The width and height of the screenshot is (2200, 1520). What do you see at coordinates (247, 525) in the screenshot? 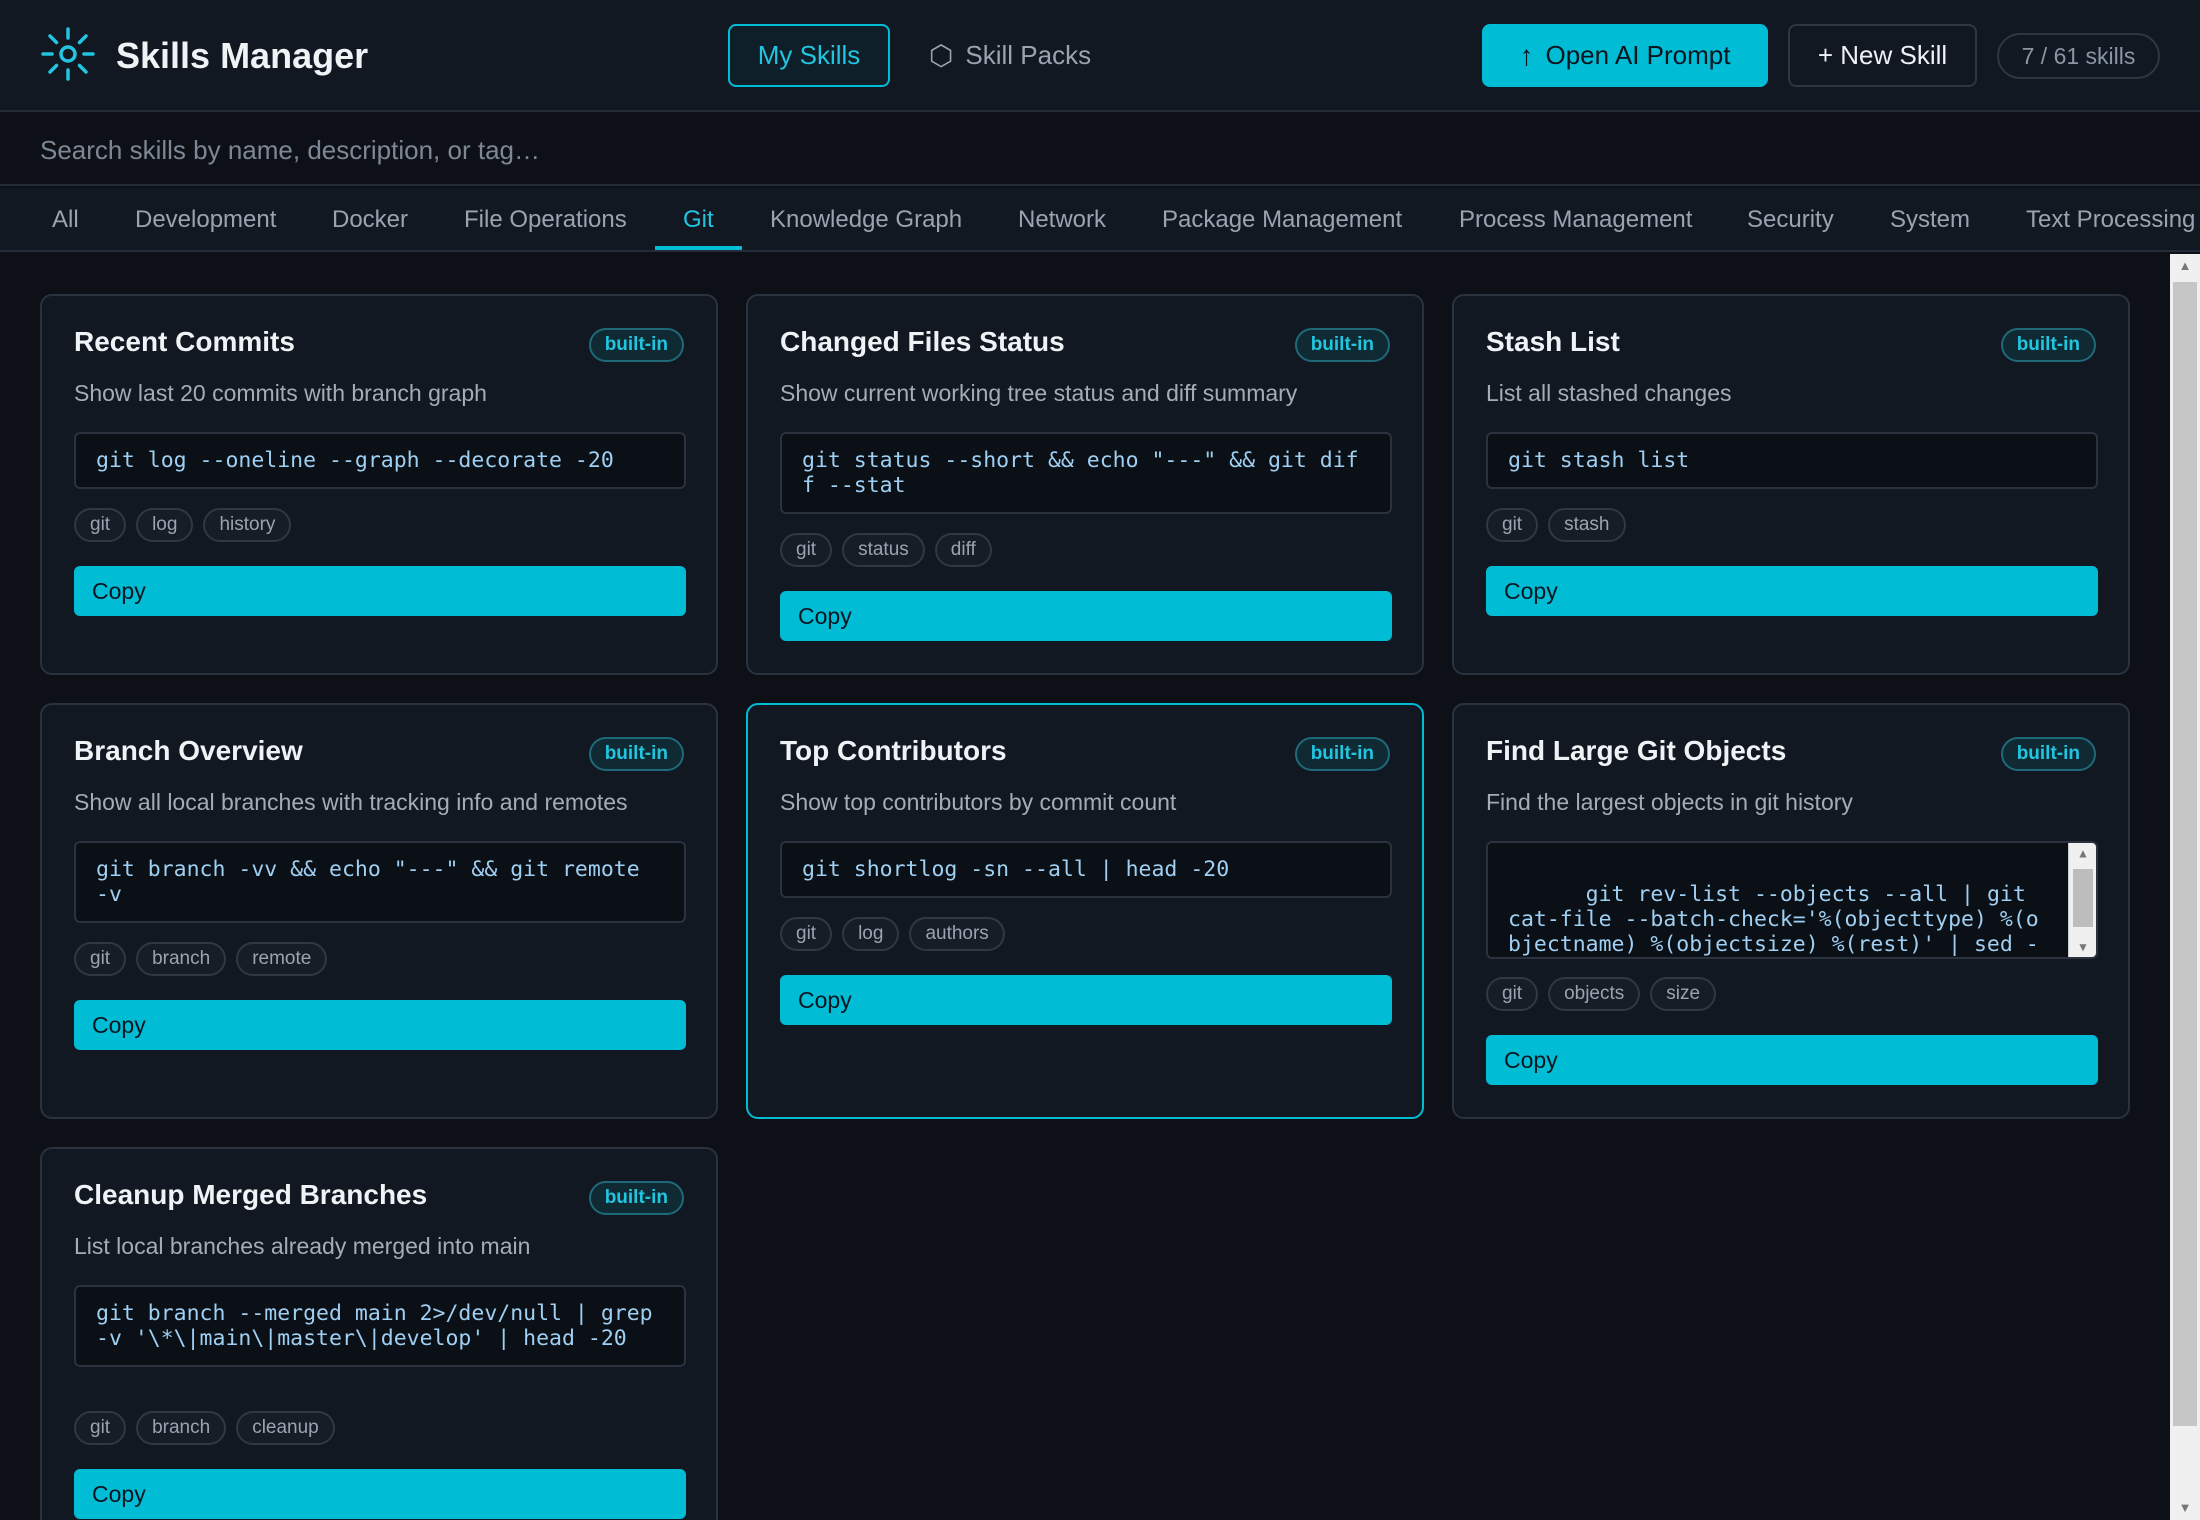
I see `tag: history` at bounding box center [247, 525].